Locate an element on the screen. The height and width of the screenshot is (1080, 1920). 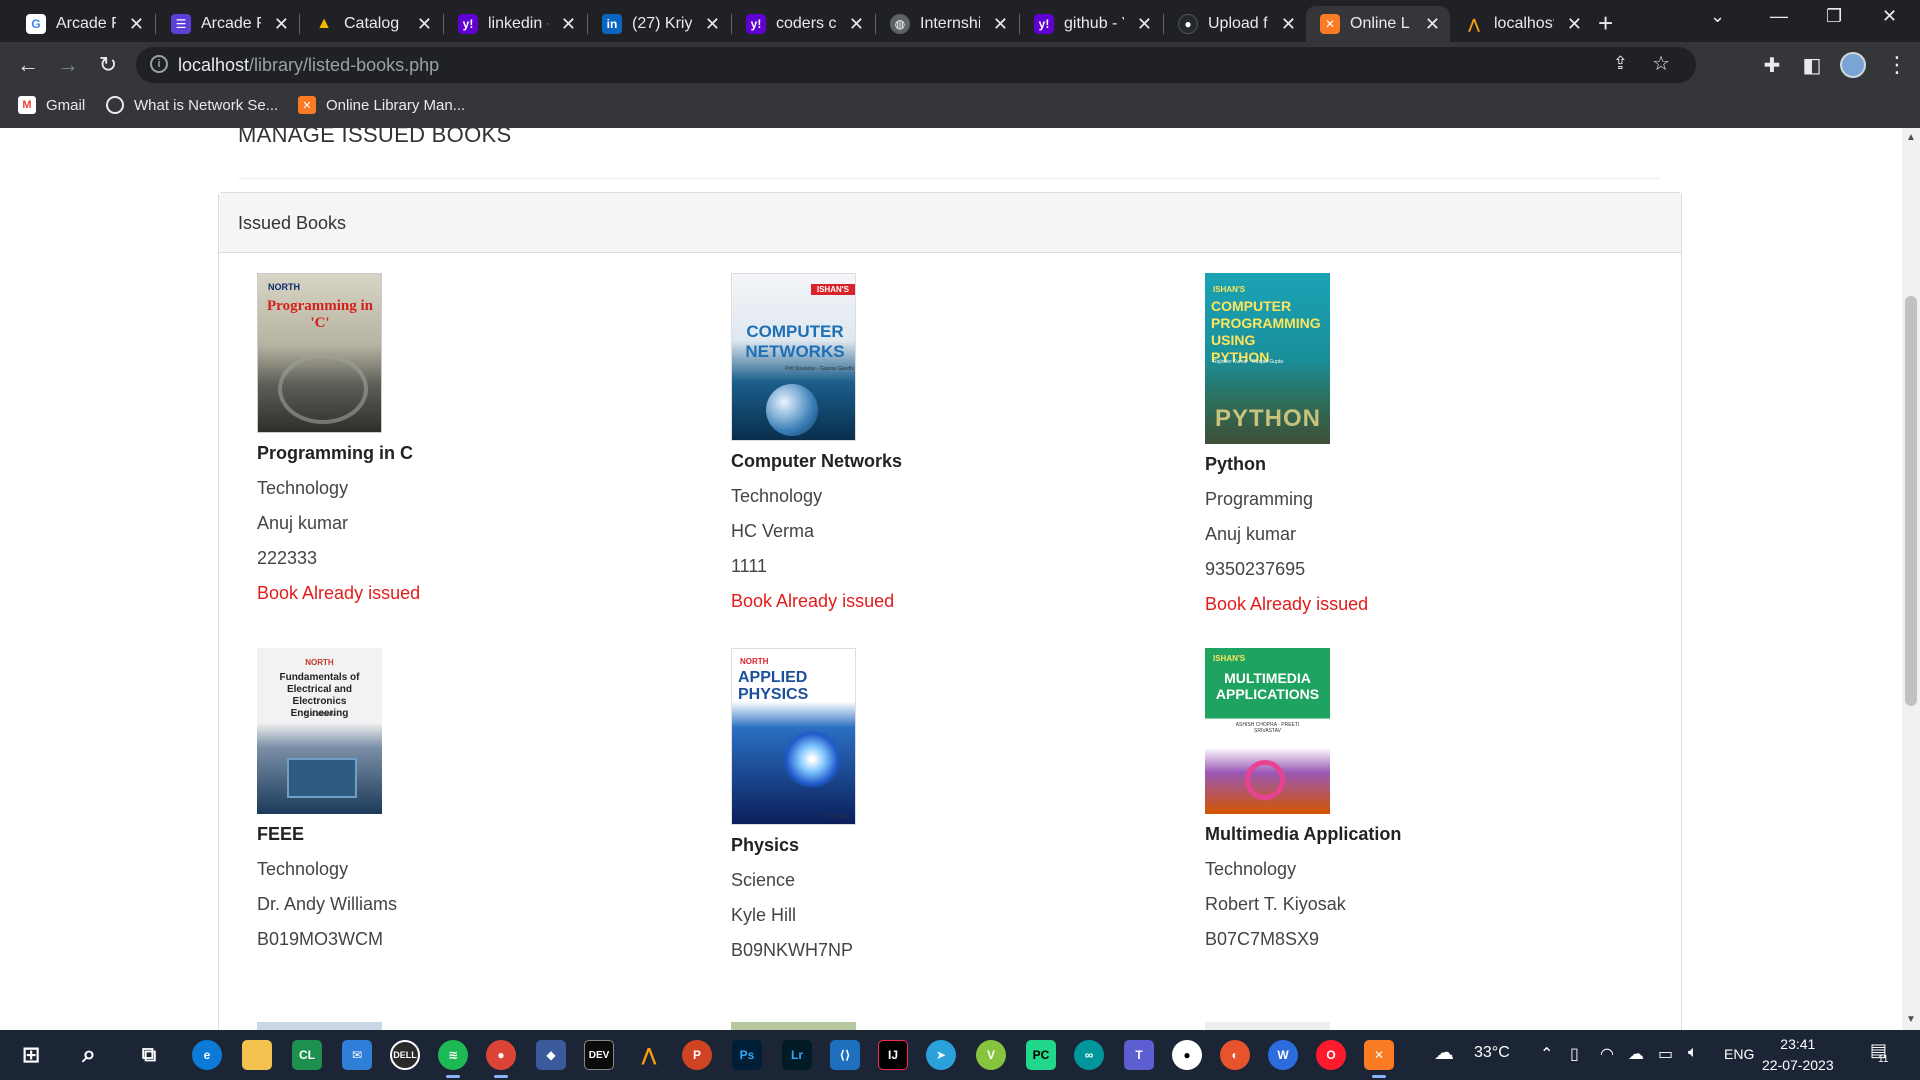
app-icon: W is located at coordinates (1283, 1055).